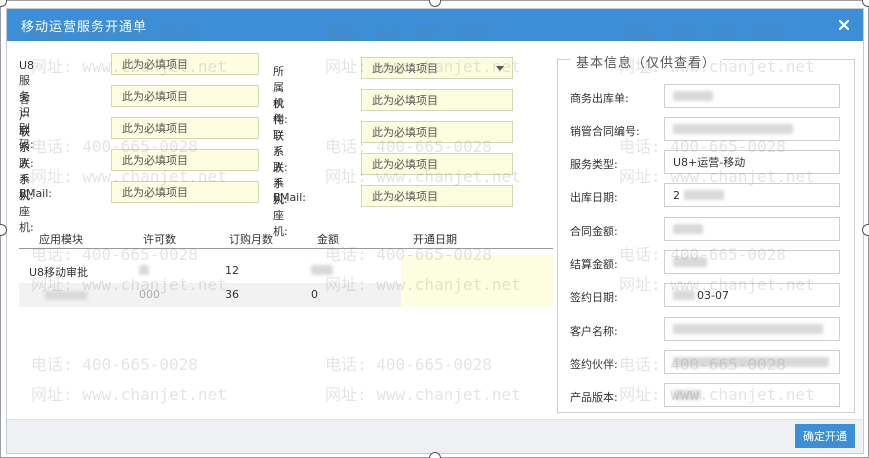  Describe the element at coordinates (437, 164) in the screenshot. I see `partner-landline-input` at that location.